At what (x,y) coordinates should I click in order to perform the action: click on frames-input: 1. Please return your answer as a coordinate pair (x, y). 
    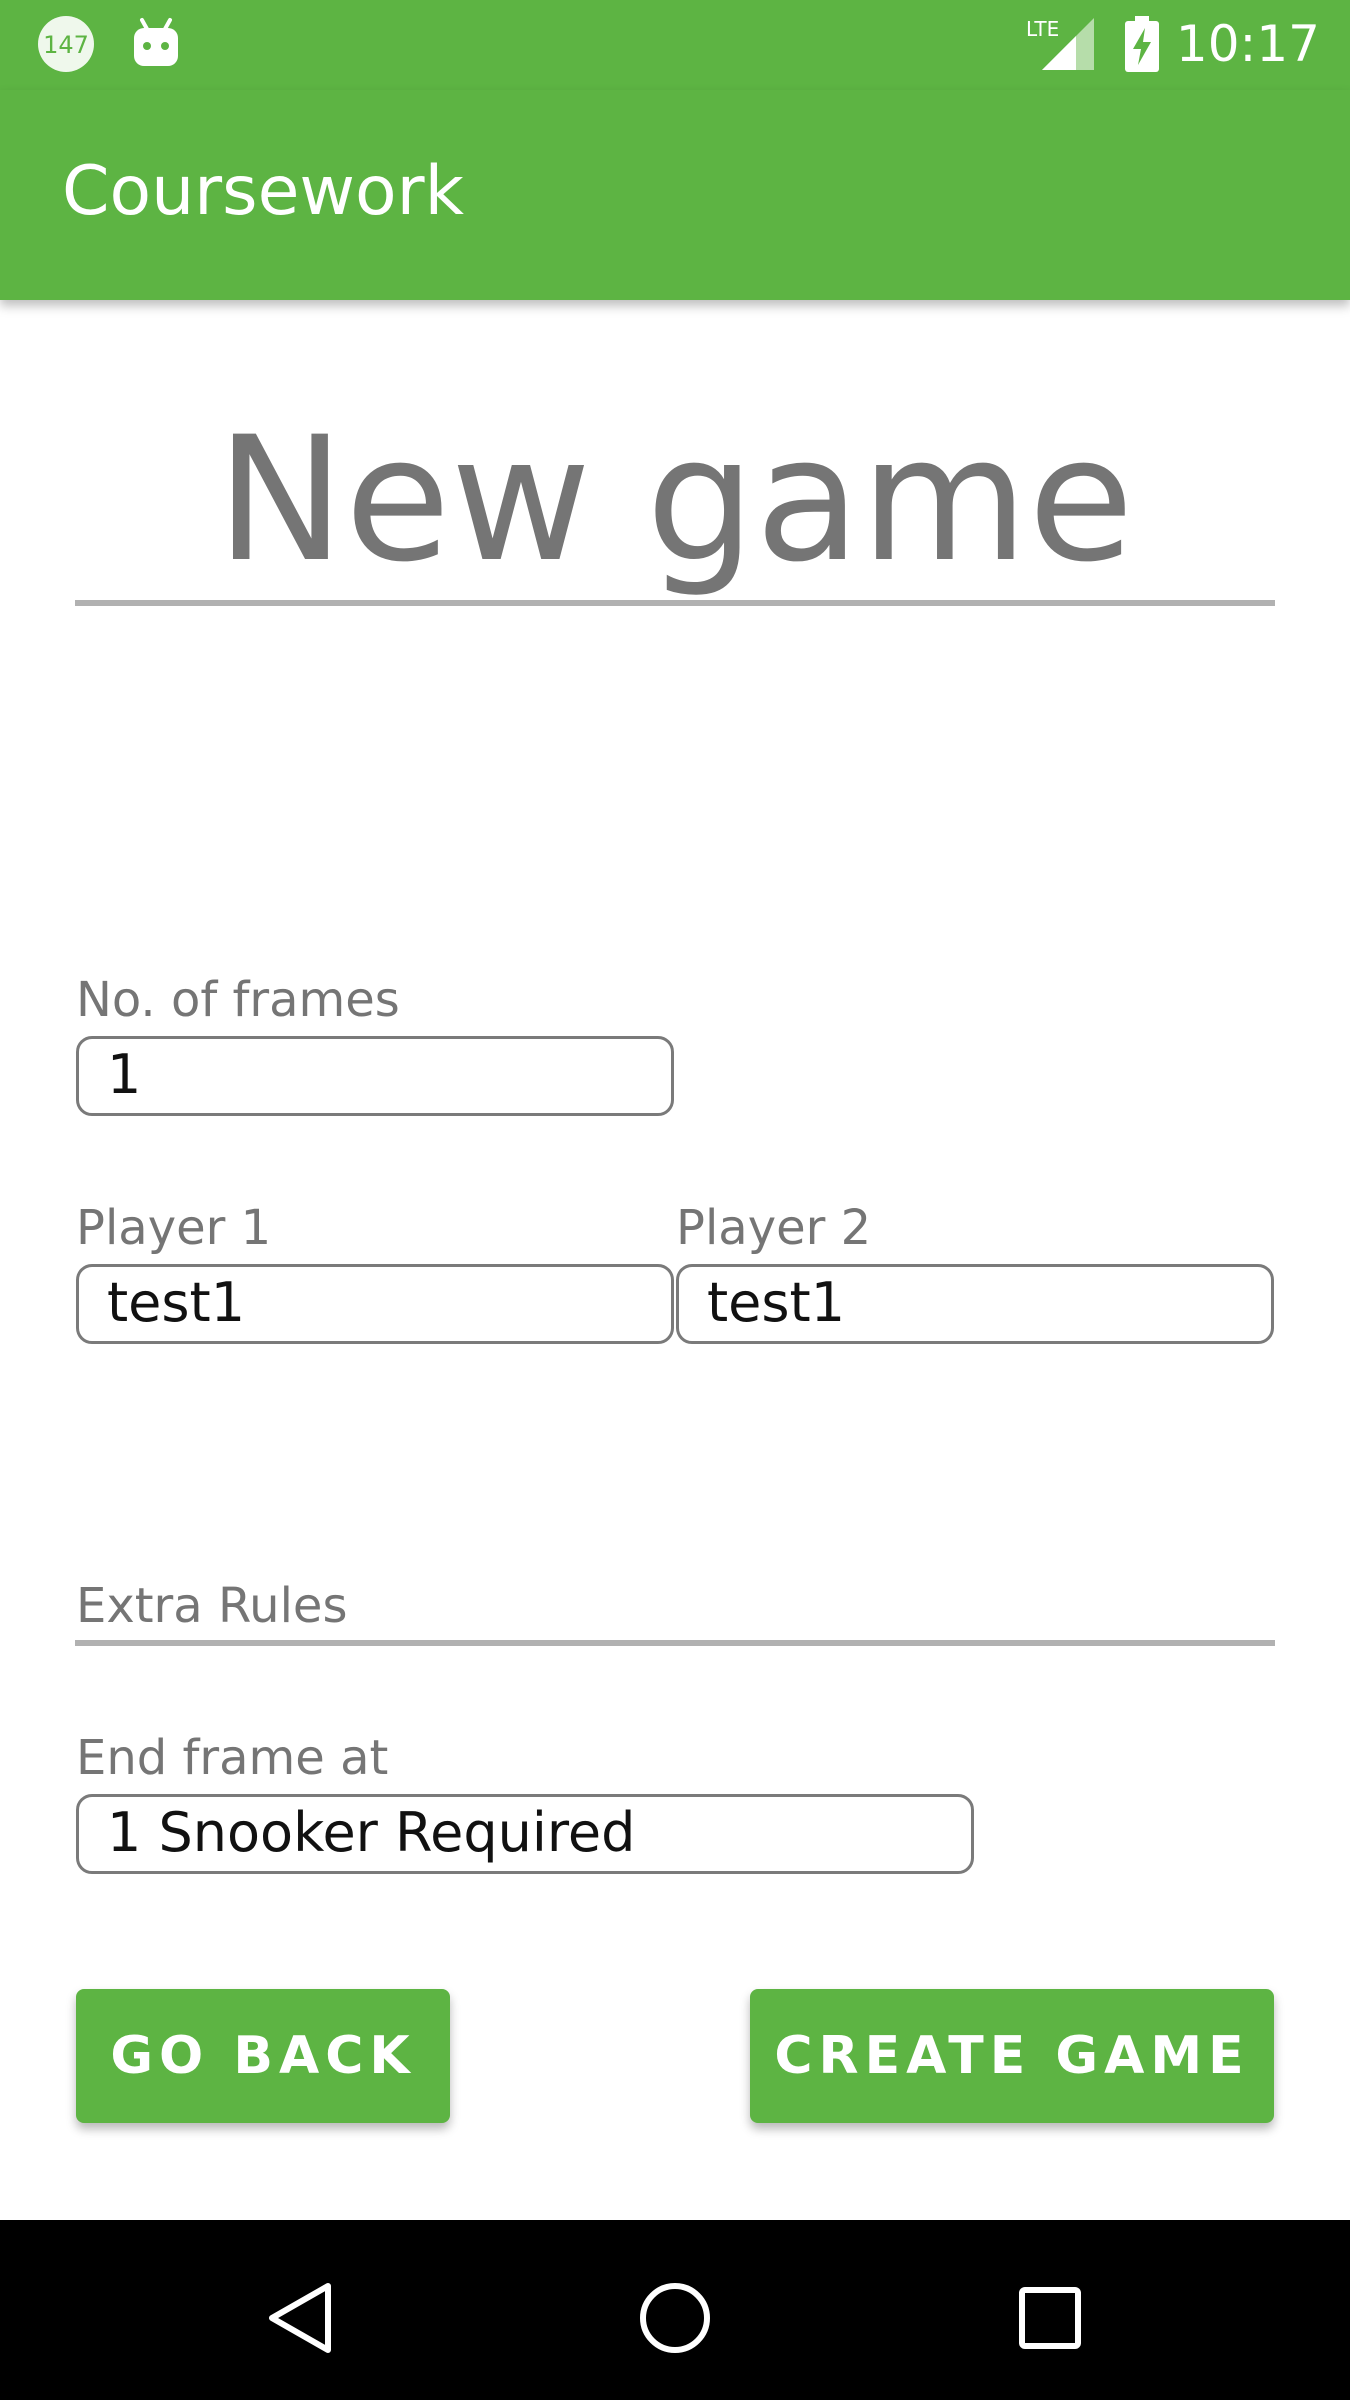
    Looking at the image, I should click on (375, 1076).